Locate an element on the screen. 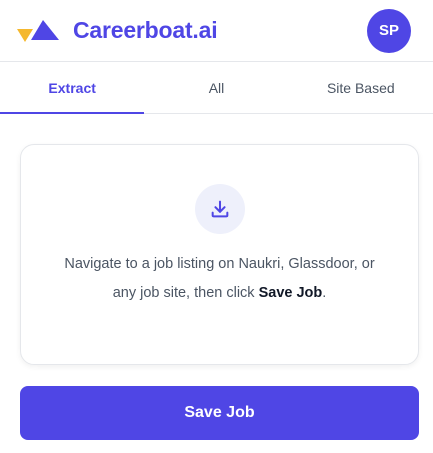  download-icon-badge is located at coordinates (219, 209).